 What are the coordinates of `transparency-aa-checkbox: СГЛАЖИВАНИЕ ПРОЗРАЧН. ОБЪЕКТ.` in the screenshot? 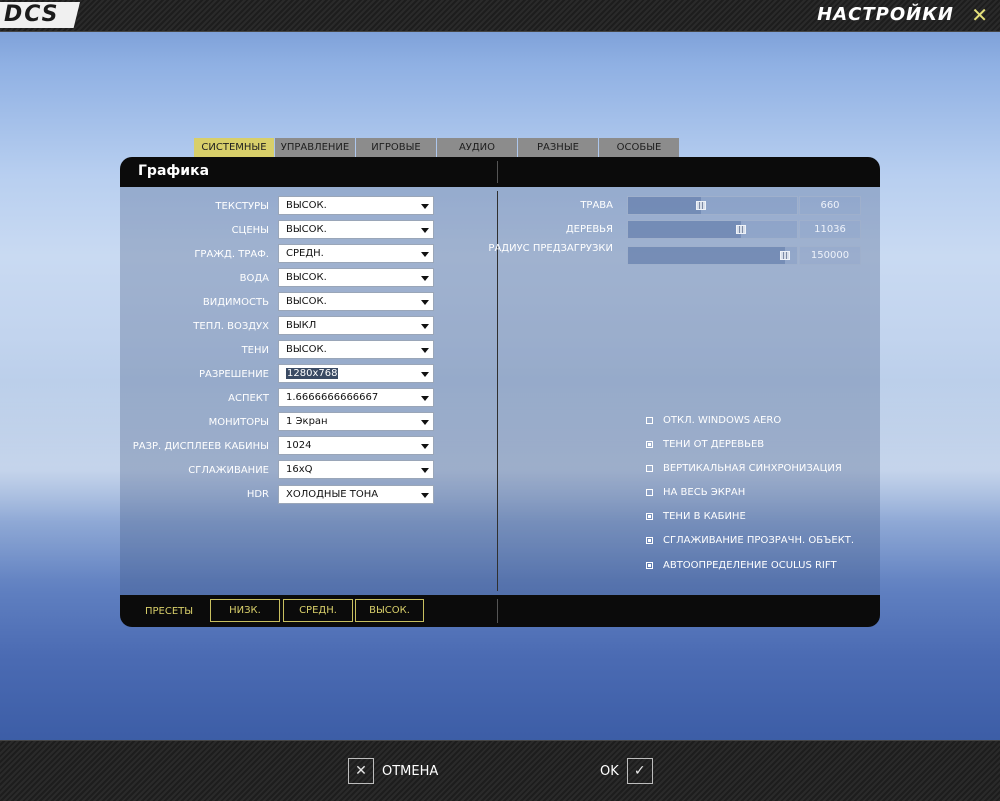 It's located at (750, 540).